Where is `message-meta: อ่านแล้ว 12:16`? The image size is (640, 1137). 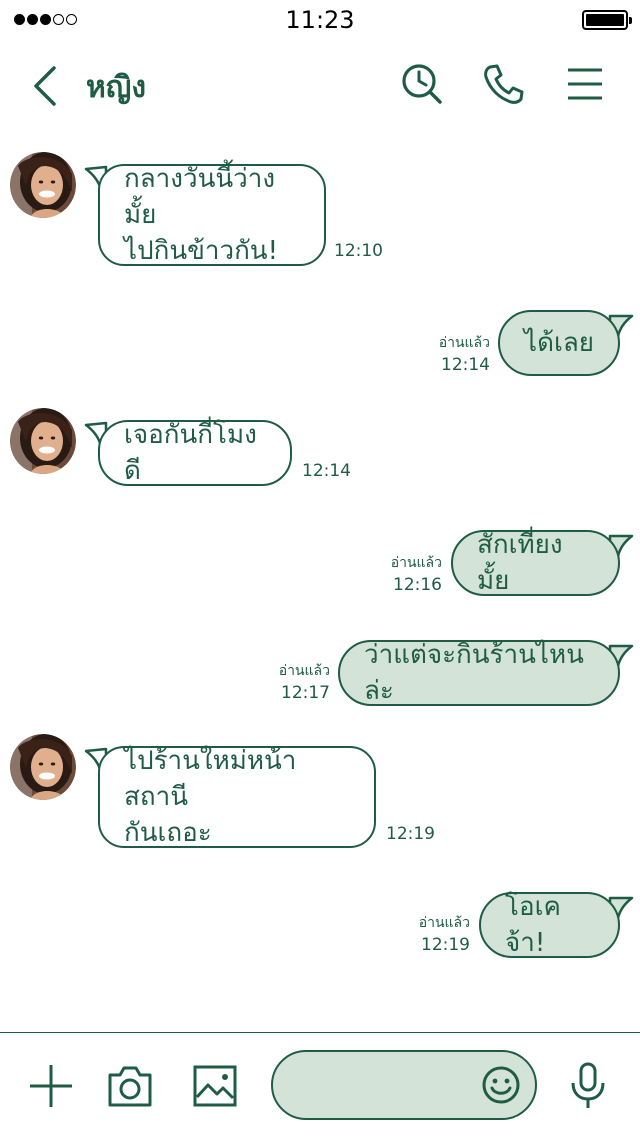
message-meta: อ่านแล้ว 12:16 is located at coordinates (401, 574).